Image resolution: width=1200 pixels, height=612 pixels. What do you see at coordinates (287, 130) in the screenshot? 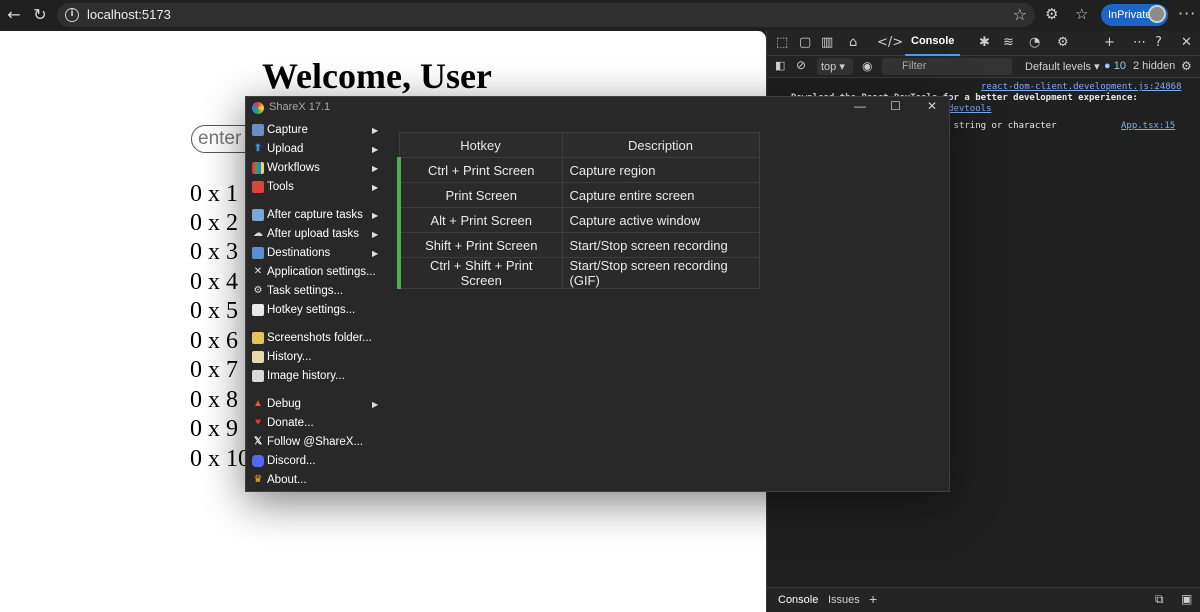
I see `menu-item-label: Capture` at bounding box center [287, 130].